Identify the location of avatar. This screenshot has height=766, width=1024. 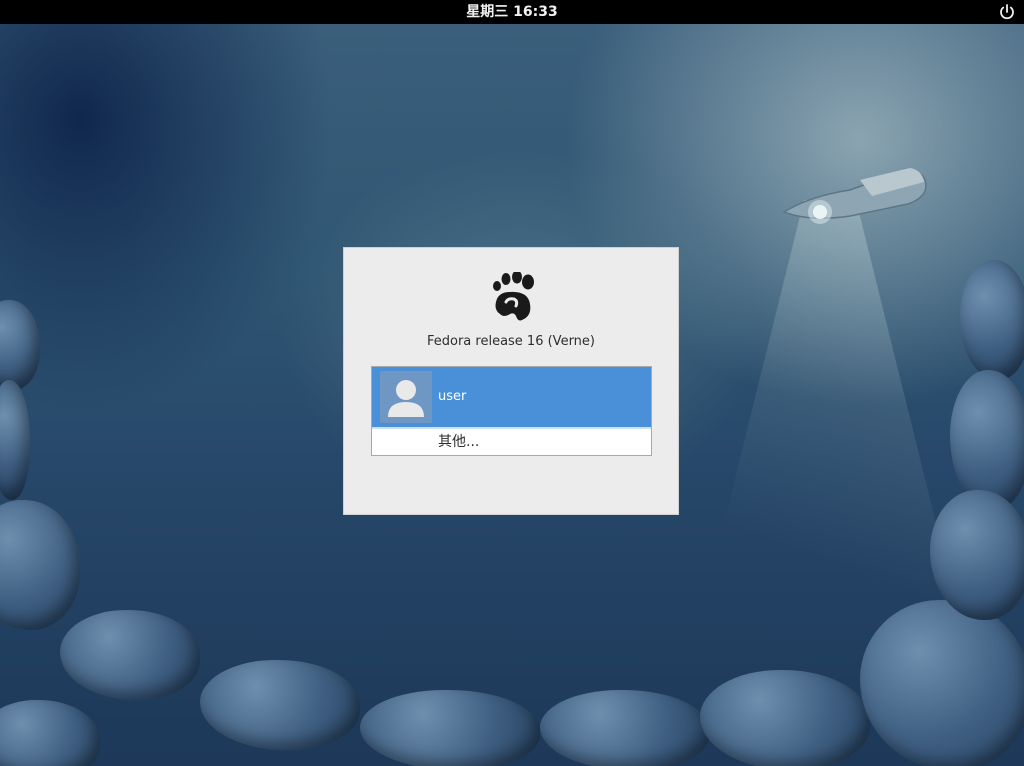
(406, 397).